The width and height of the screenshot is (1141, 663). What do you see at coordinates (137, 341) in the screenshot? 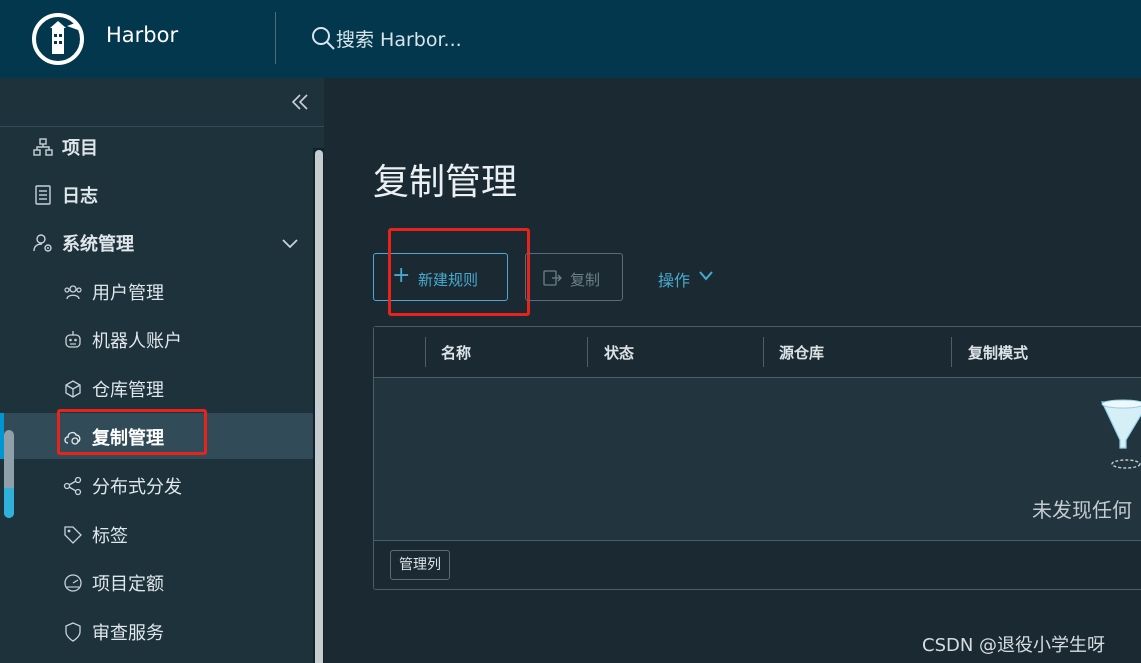
I see `sidebar-item-label: 机器人账户` at bounding box center [137, 341].